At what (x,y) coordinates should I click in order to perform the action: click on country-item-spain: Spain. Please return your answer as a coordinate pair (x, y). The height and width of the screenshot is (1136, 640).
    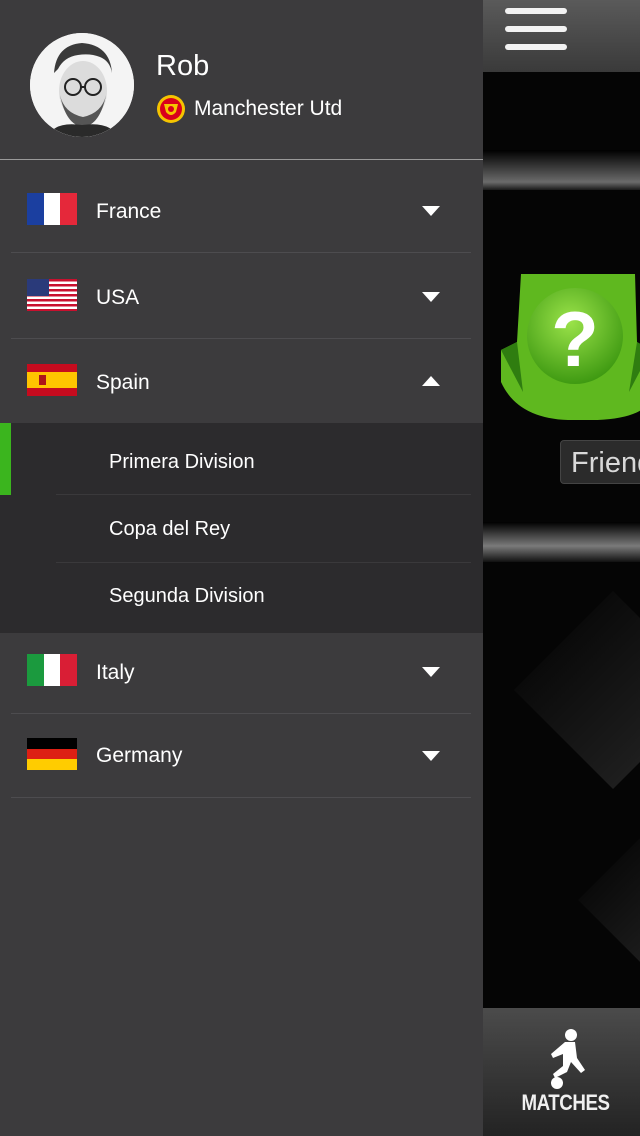
    Looking at the image, I should click on (241, 381).